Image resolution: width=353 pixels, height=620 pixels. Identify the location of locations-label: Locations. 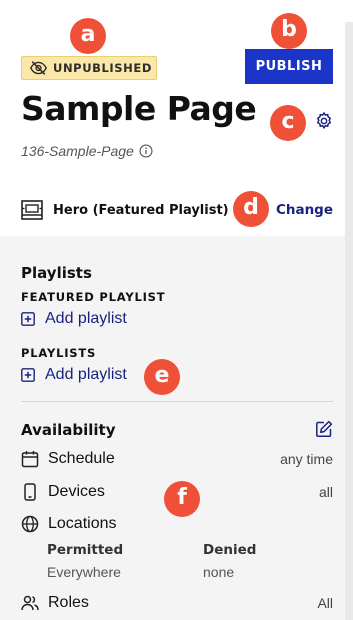
(82, 523).